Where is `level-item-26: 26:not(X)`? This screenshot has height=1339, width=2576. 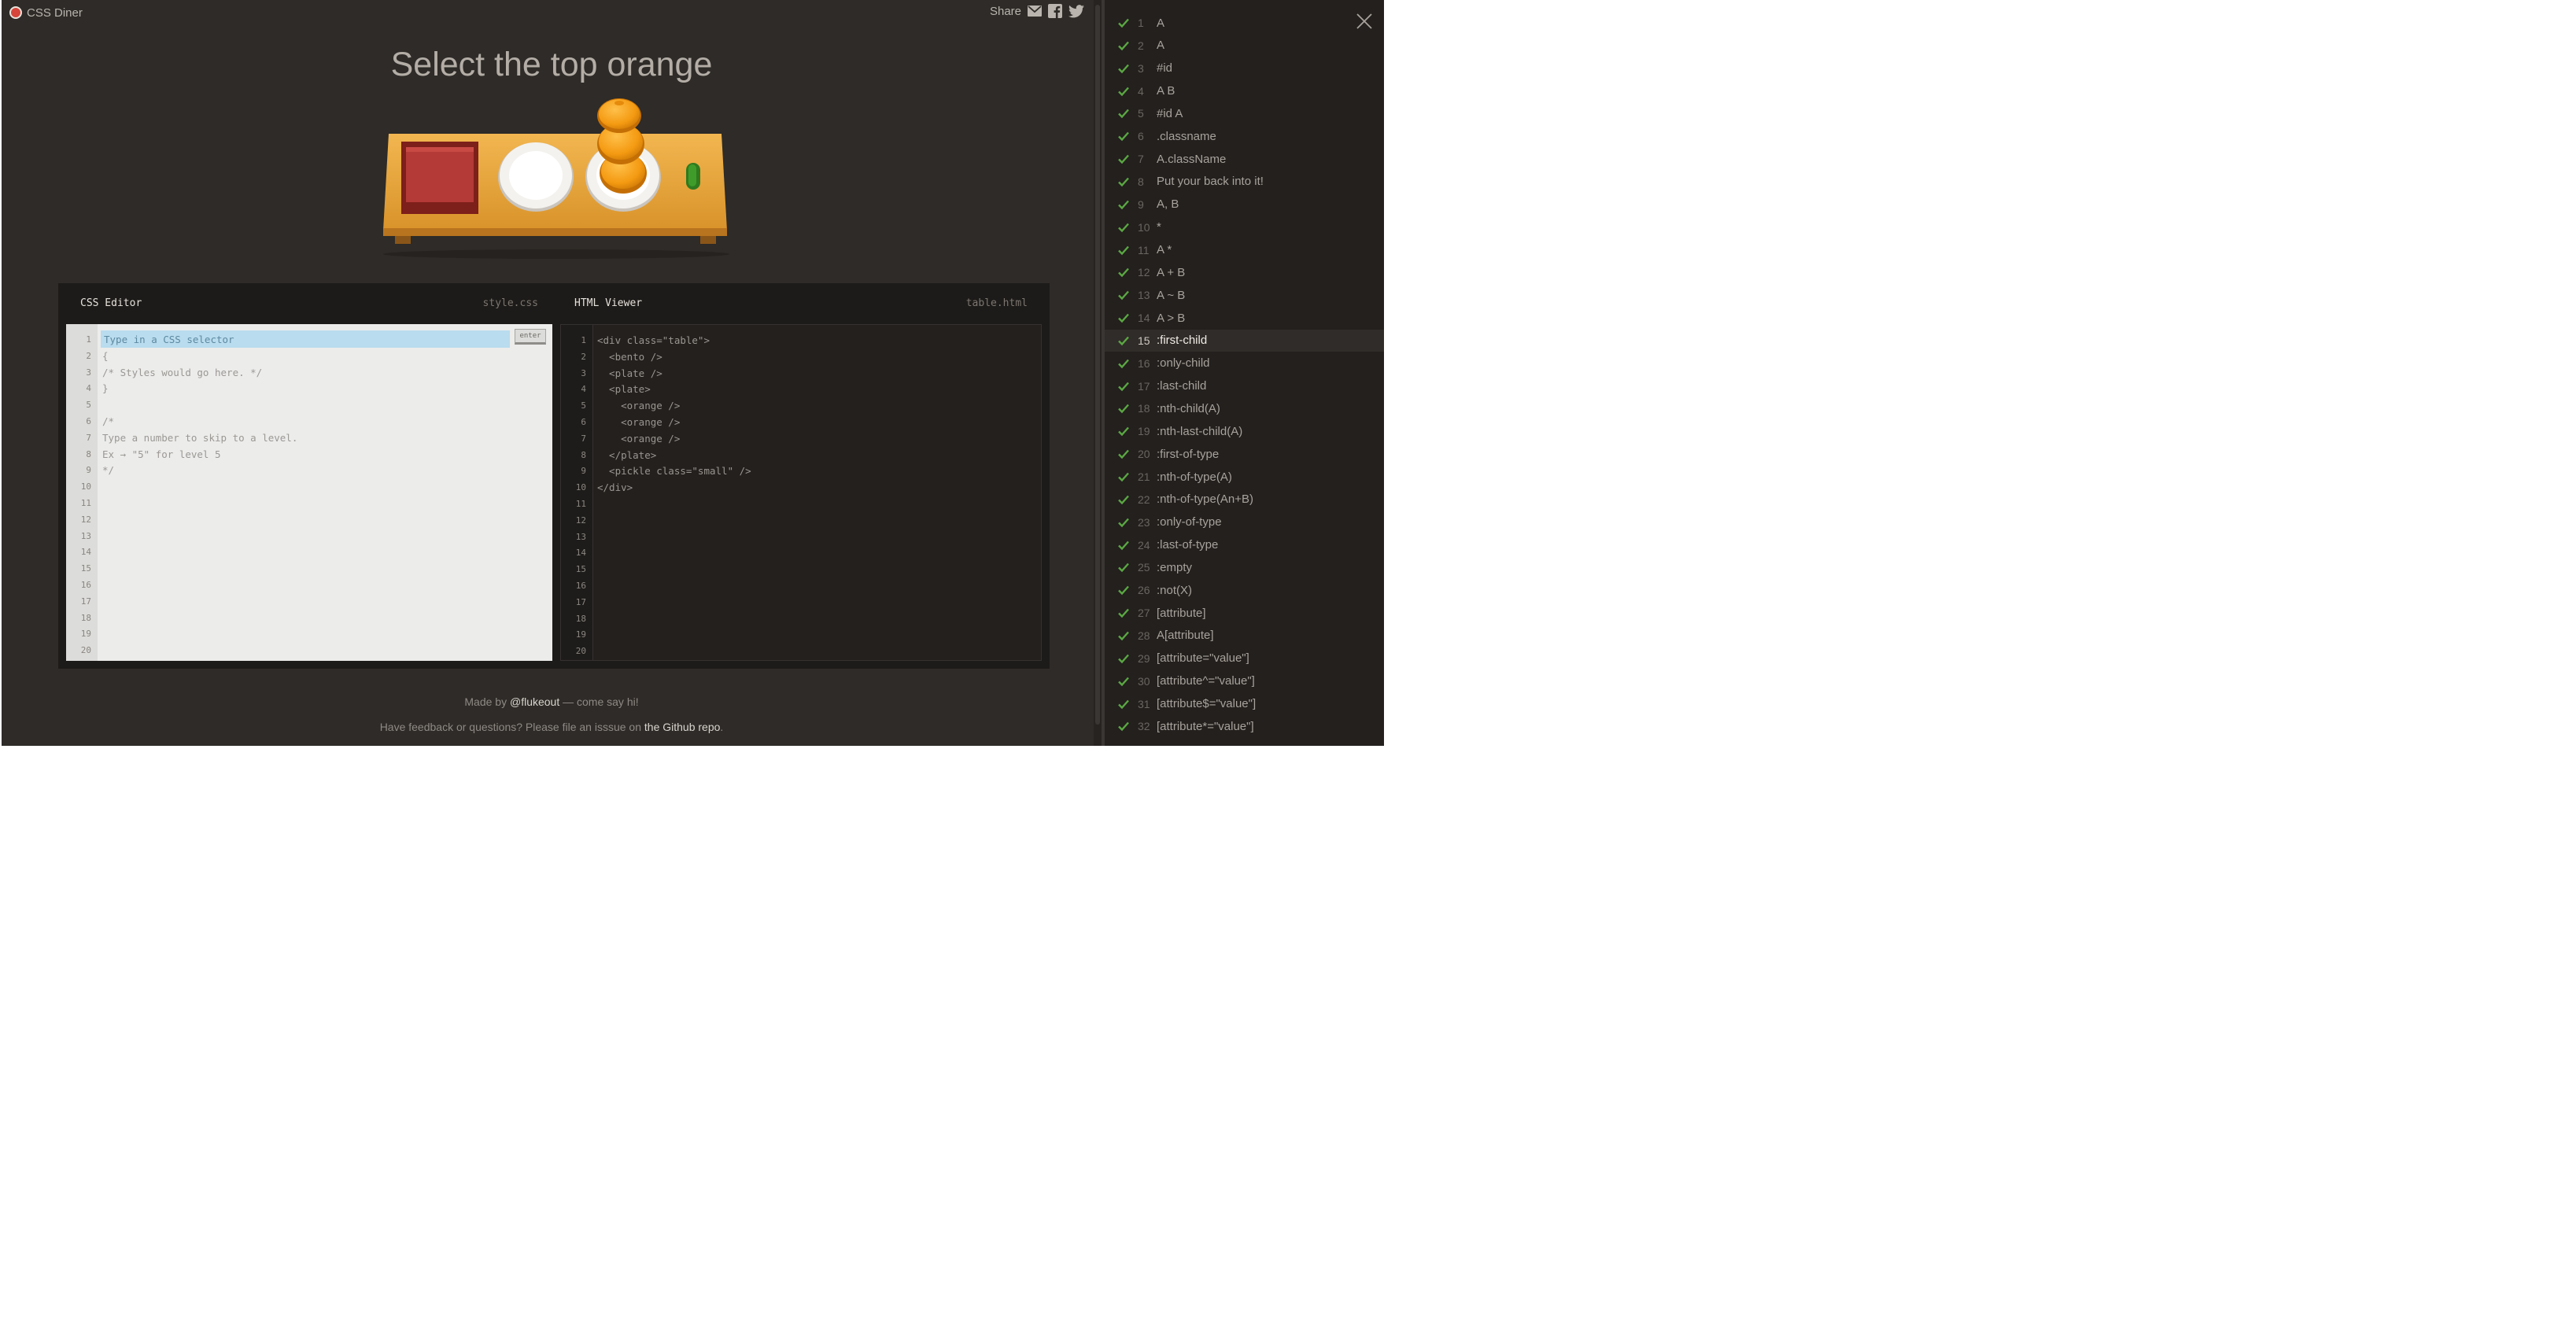 level-item-26: 26:not(X) is located at coordinates (1245, 590).